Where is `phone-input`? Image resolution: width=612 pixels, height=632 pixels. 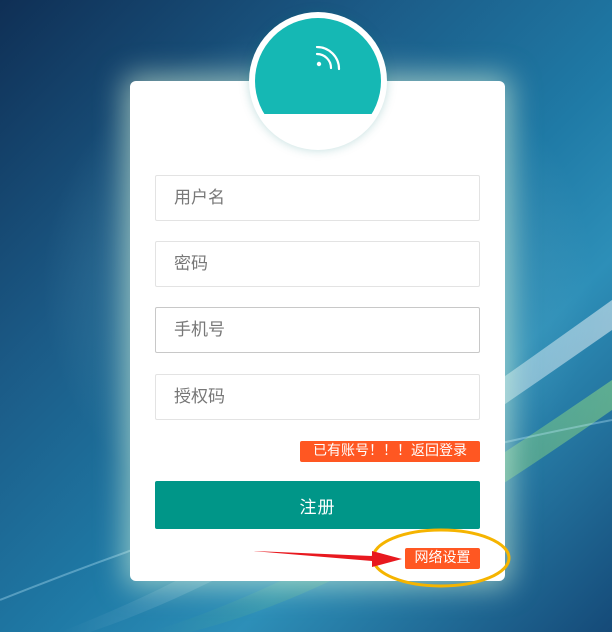
phone-input is located at coordinates (317, 330).